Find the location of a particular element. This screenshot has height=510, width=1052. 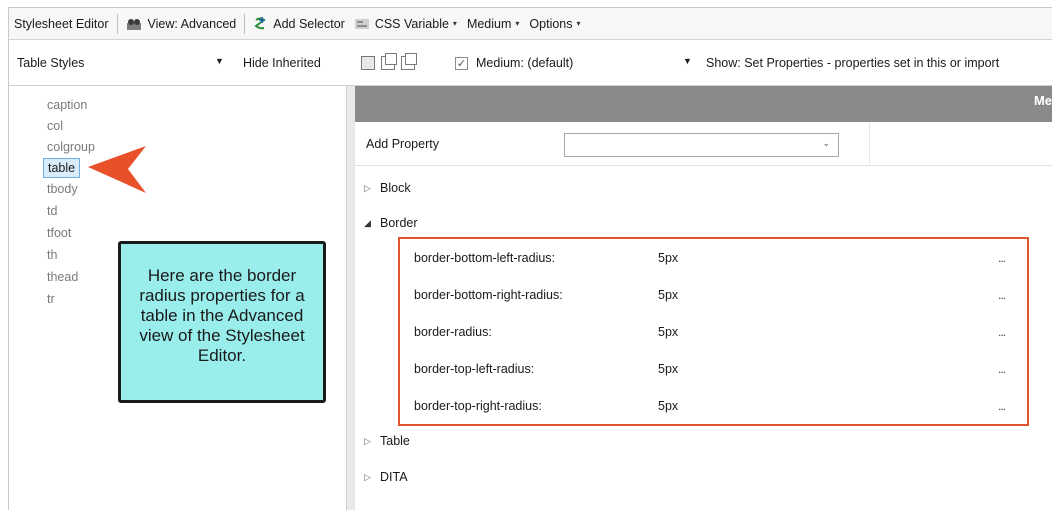

hide-inherited-button: Hide Inherited is located at coordinates (282, 63).